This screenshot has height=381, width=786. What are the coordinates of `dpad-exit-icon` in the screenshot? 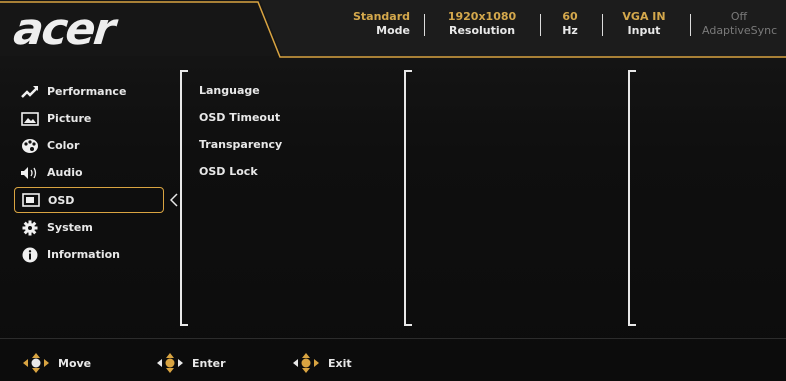 It's located at (306, 363).